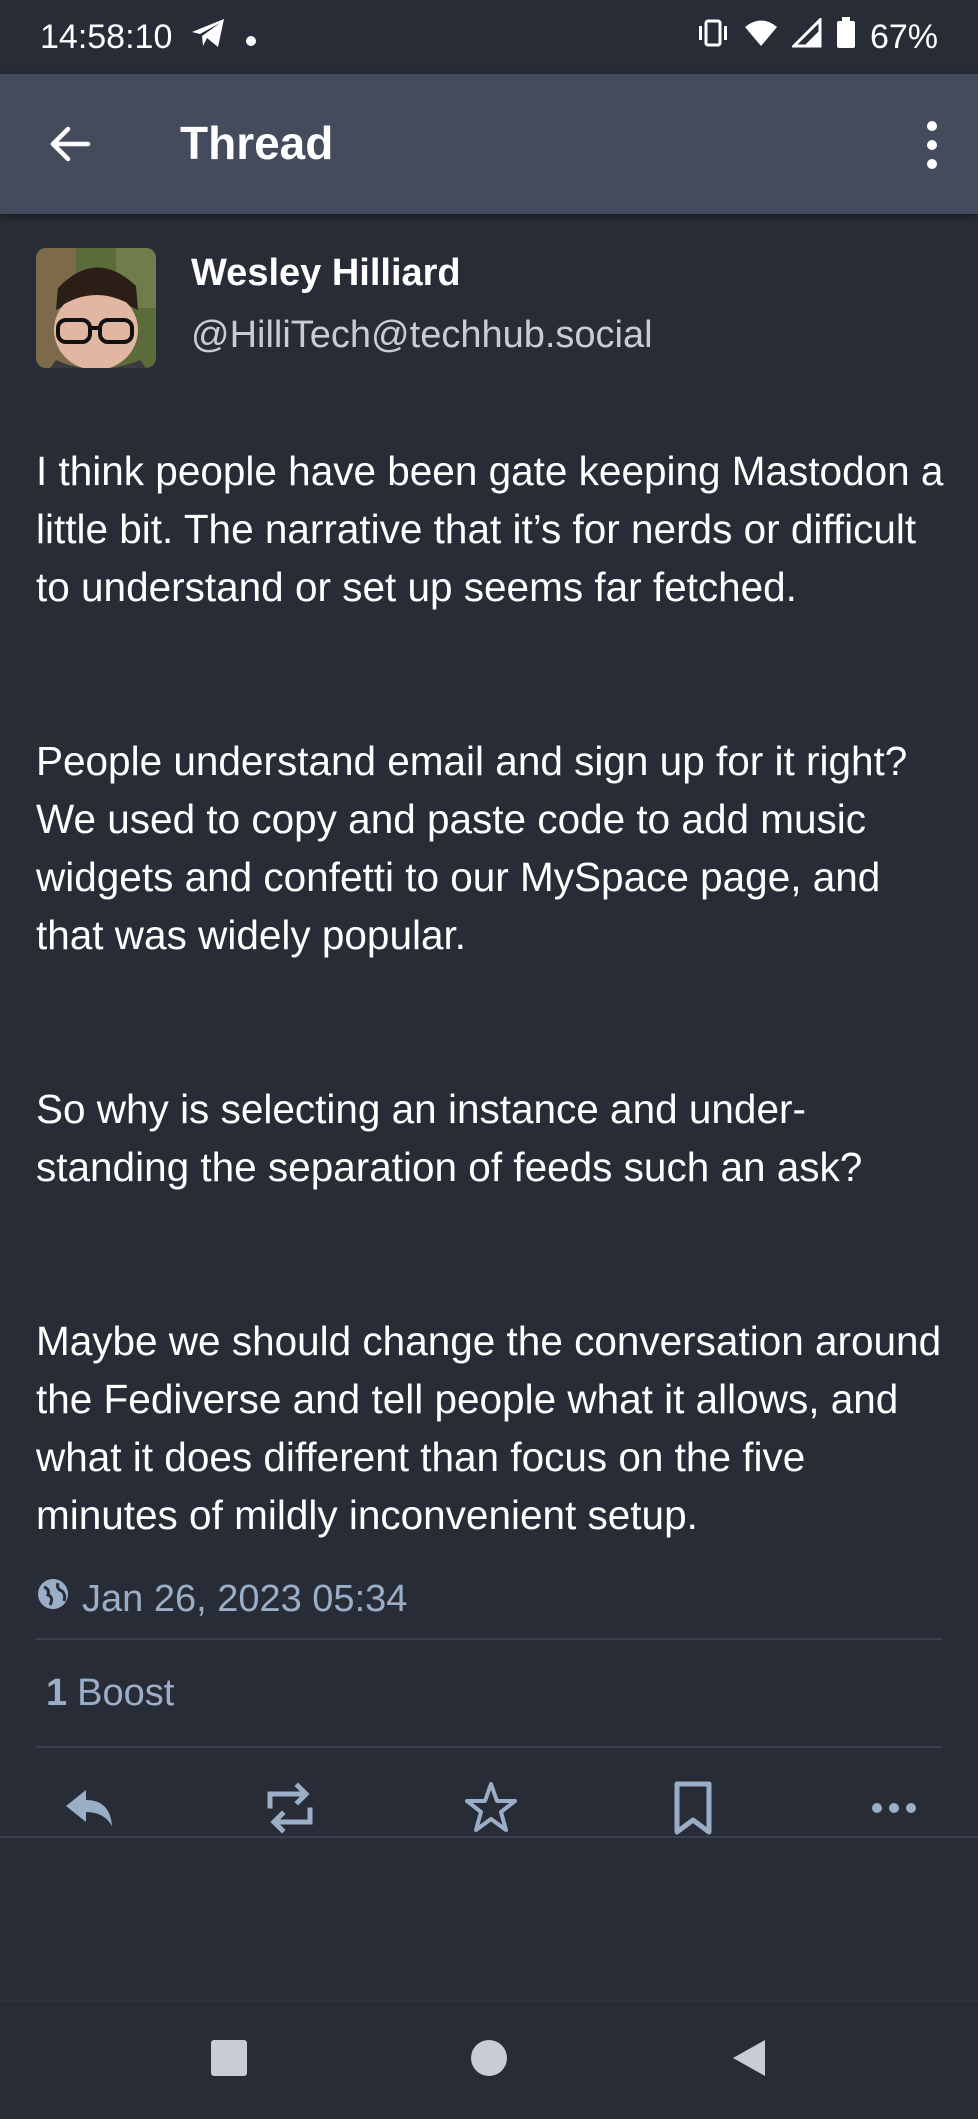 This screenshot has width=978, height=2119. I want to click on avatar, so click(96, 308).